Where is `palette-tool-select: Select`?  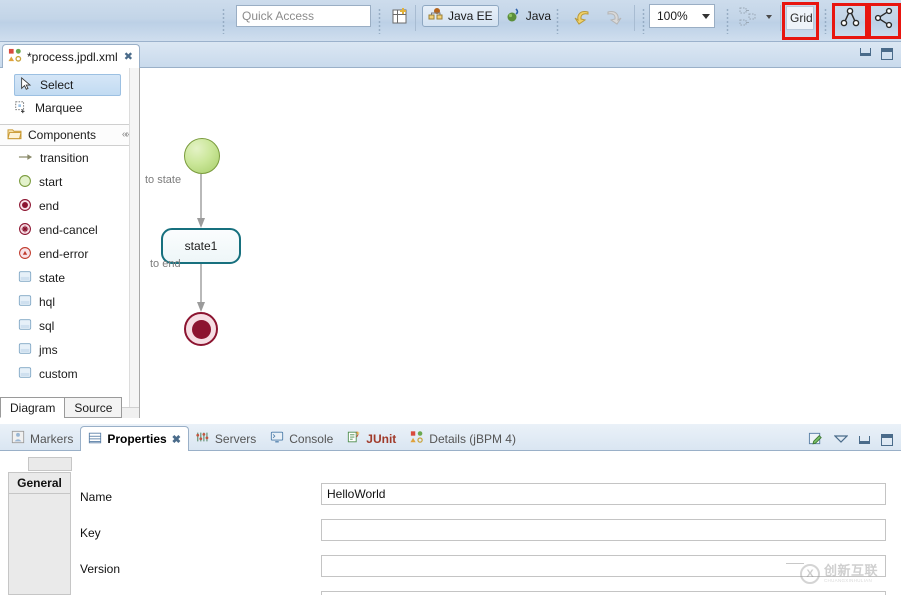 palette-tool-select: Select is located at coordinates (67, 85).